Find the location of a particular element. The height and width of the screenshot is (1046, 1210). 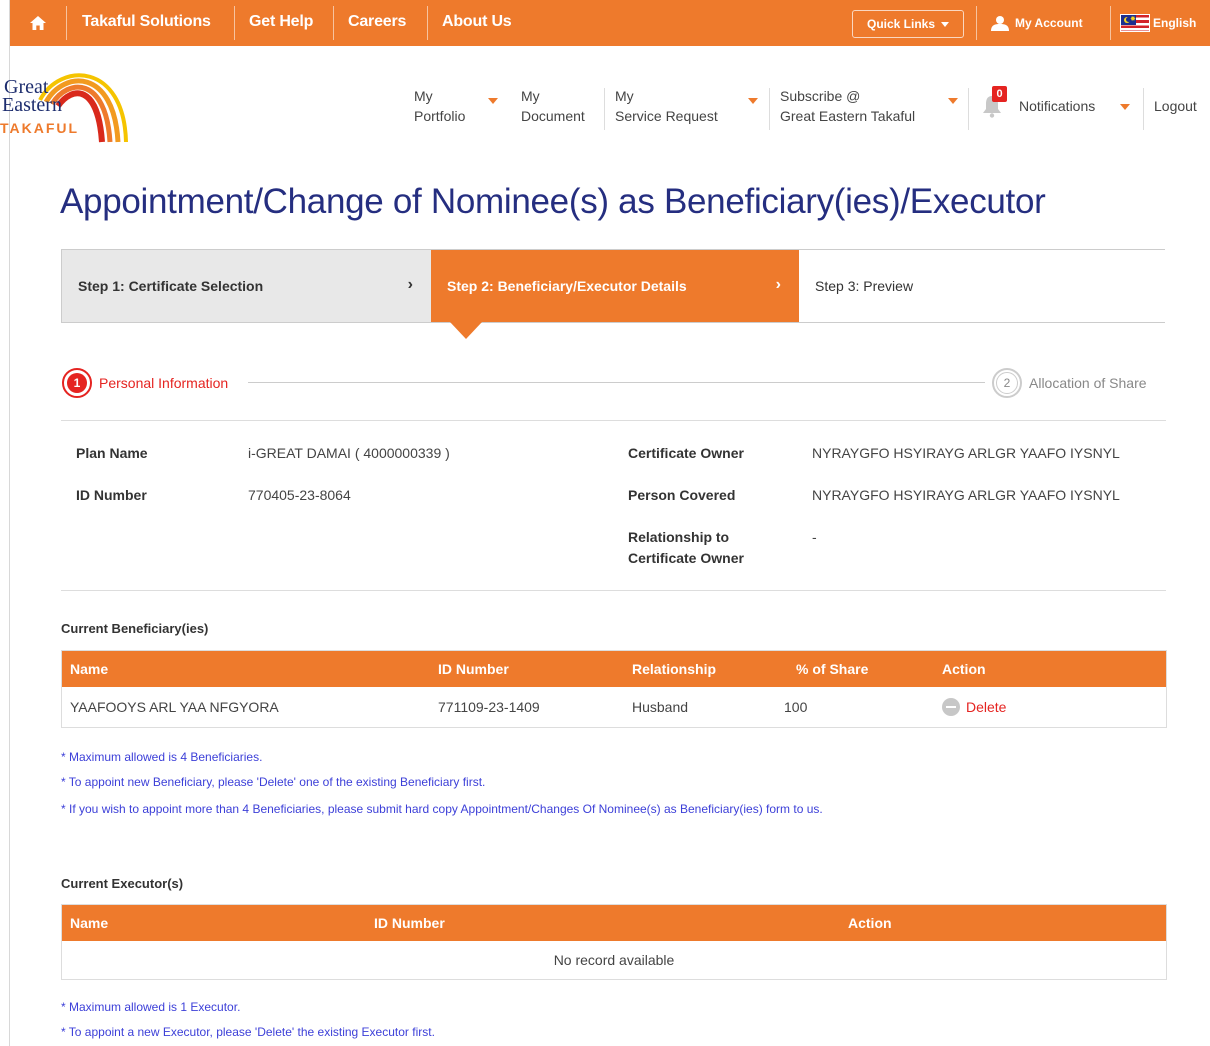

menu-subscribe: Subscribe @ Great Eastern Takaful is located at coordinates (869, 106).